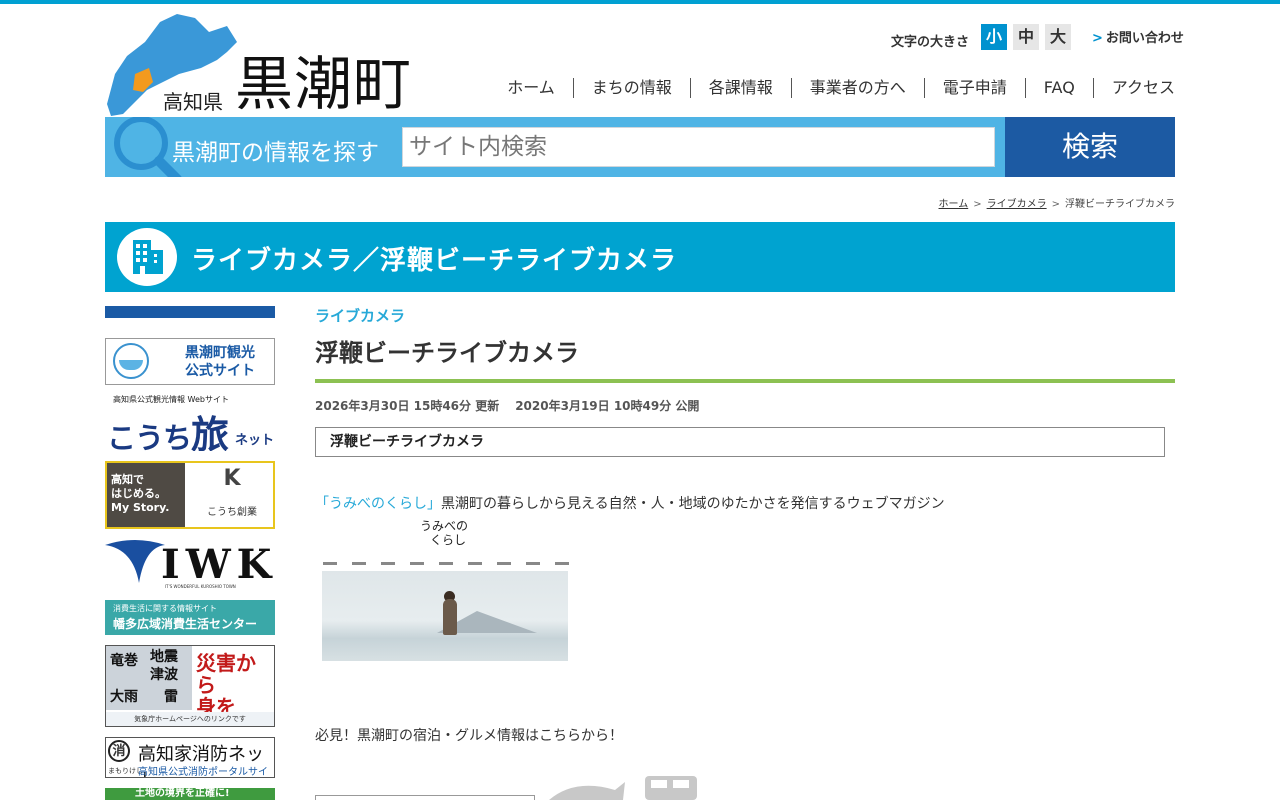 The height and width of the screenshot is (800, 1280). I want to click on search-title: 黒潮町の情報を探す, so click(275, 153).